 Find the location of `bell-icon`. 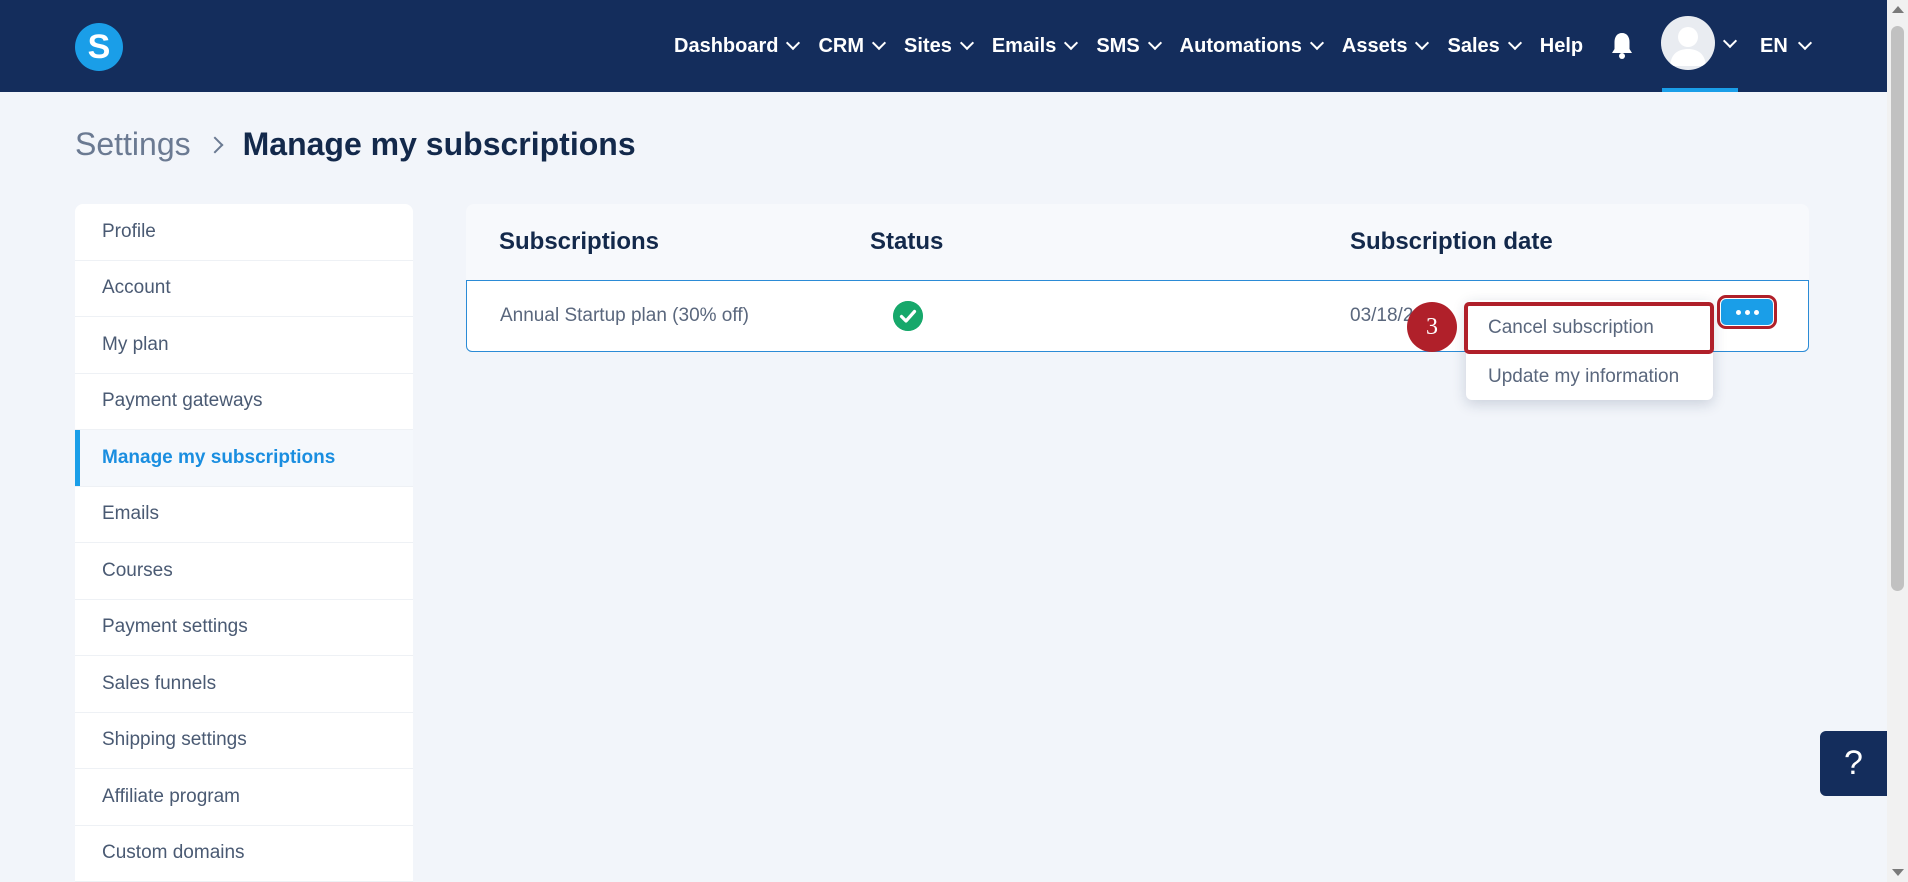

bell-icon is located at coordinates (1622, 46).